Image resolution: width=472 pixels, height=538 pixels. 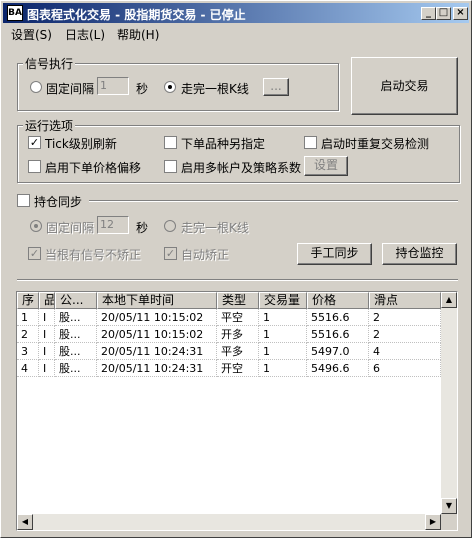 What do you see at coordinates (433, 522) in the screenshot?
I see `scroll-right-icon: ▶` at bounding box center [433, 522].